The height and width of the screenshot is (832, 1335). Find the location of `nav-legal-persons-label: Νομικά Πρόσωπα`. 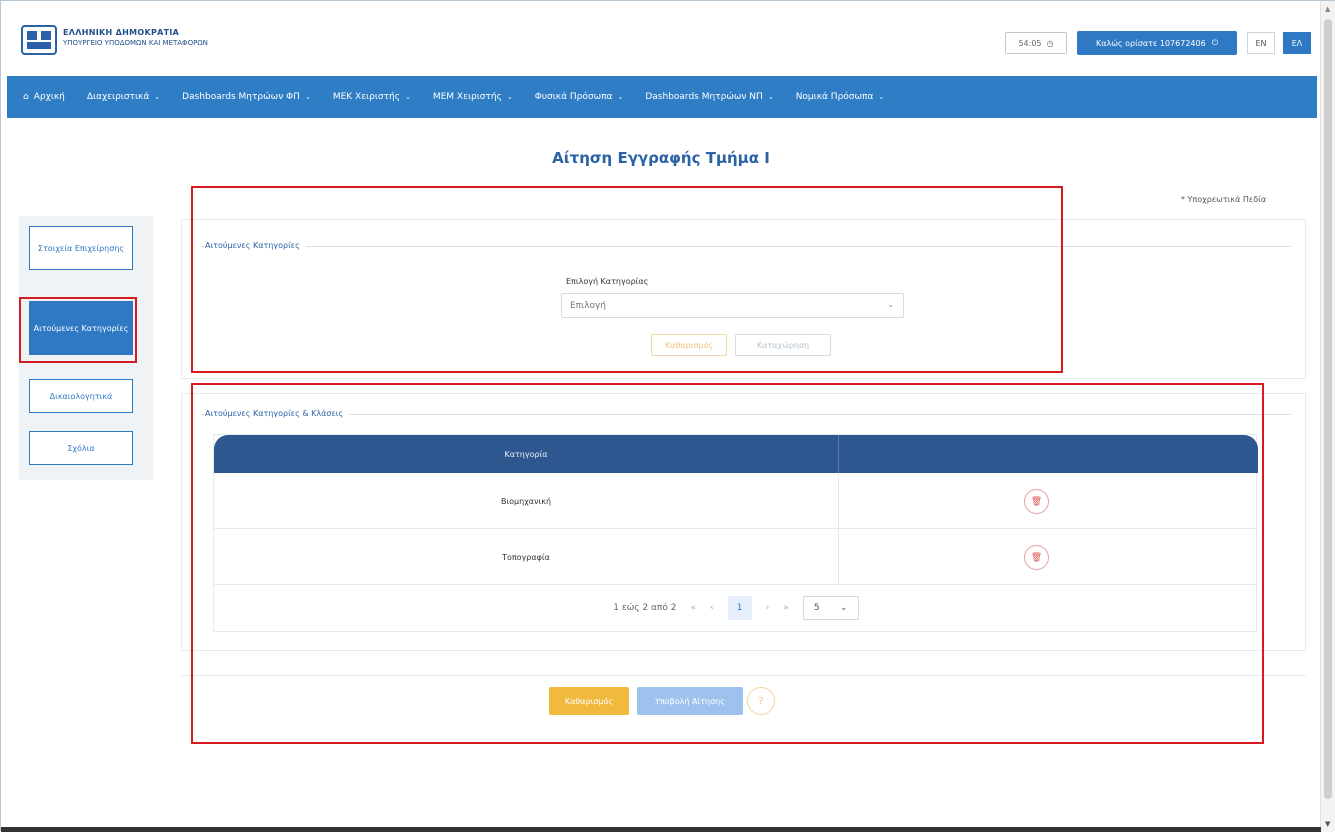

nav-legal-persons-label: Νομικά Πρόσωπα is located at coordinates (834, 97).